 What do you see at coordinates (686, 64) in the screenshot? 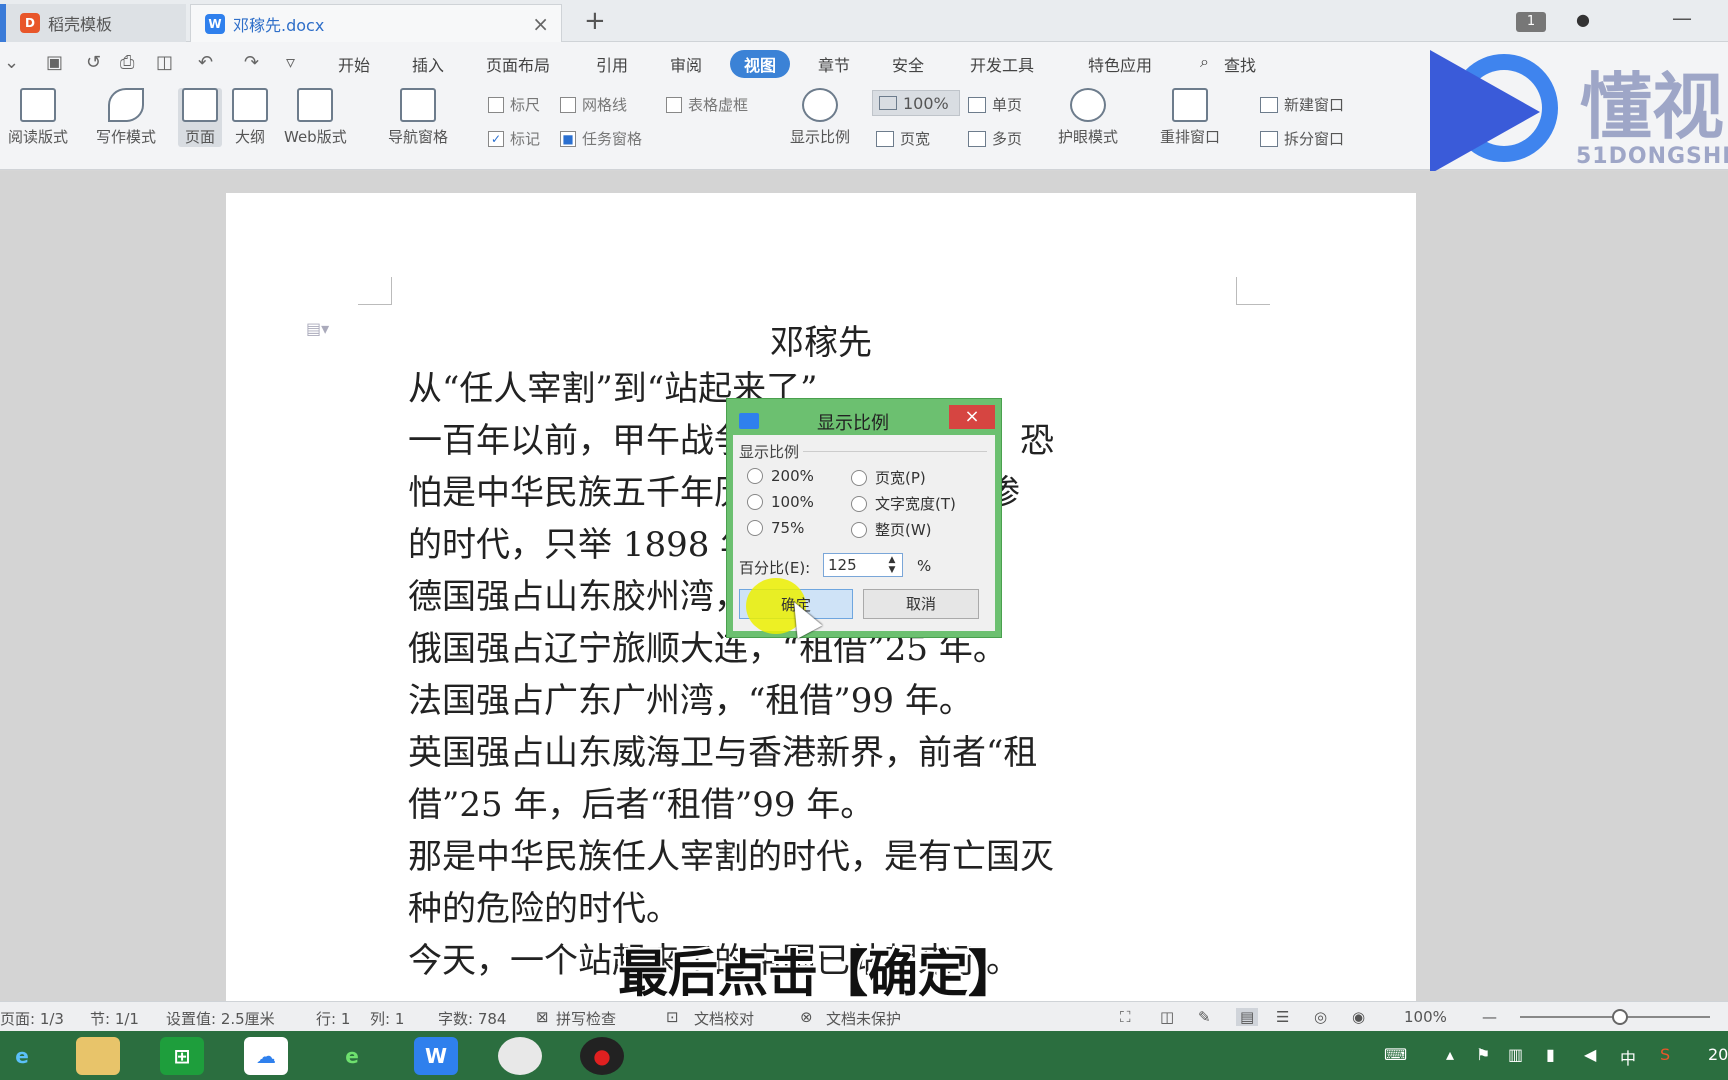
I see `menu-review: 审阅` at bounding box center [686, 64].